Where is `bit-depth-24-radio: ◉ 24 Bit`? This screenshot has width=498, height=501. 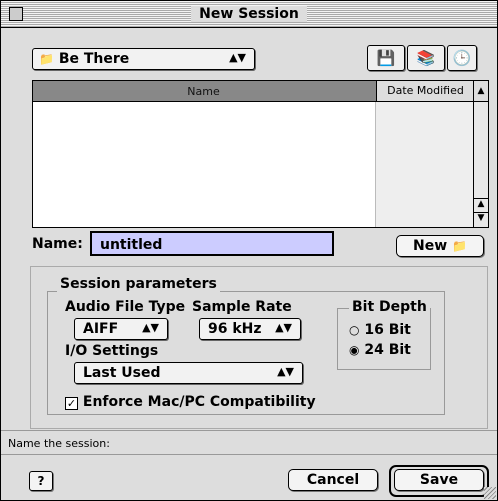 bit-depth-24-radio: ◉ 24 Bit is located at coordinates (380, 350).